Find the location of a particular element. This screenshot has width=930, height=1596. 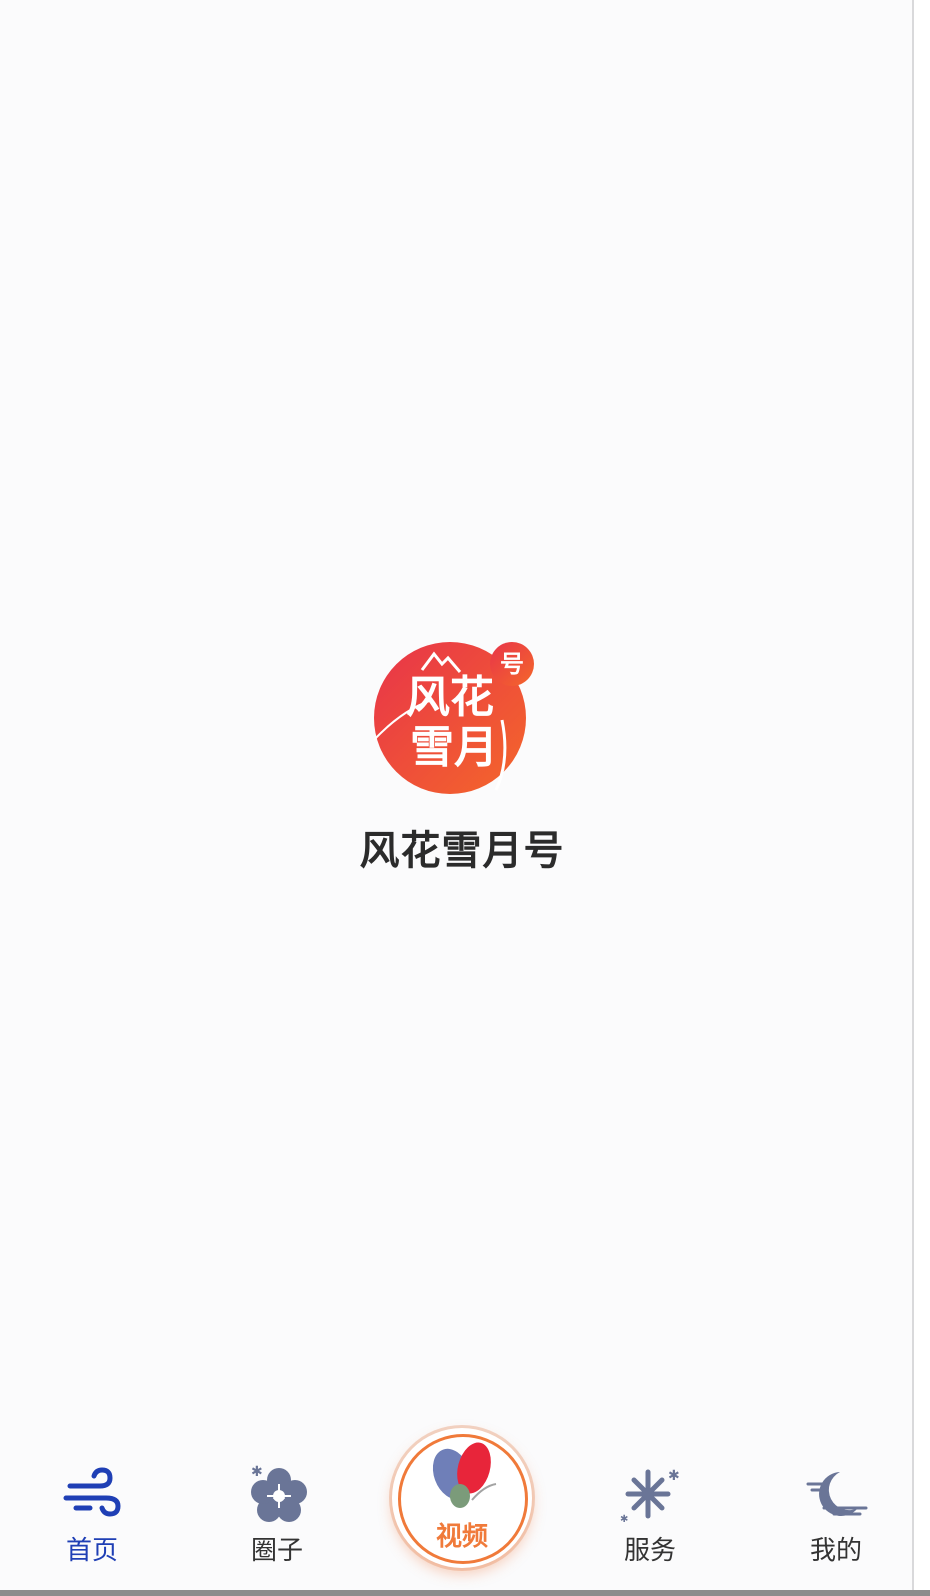

tab-circle-label: 圈子 is located at coordinates (276, 1551).